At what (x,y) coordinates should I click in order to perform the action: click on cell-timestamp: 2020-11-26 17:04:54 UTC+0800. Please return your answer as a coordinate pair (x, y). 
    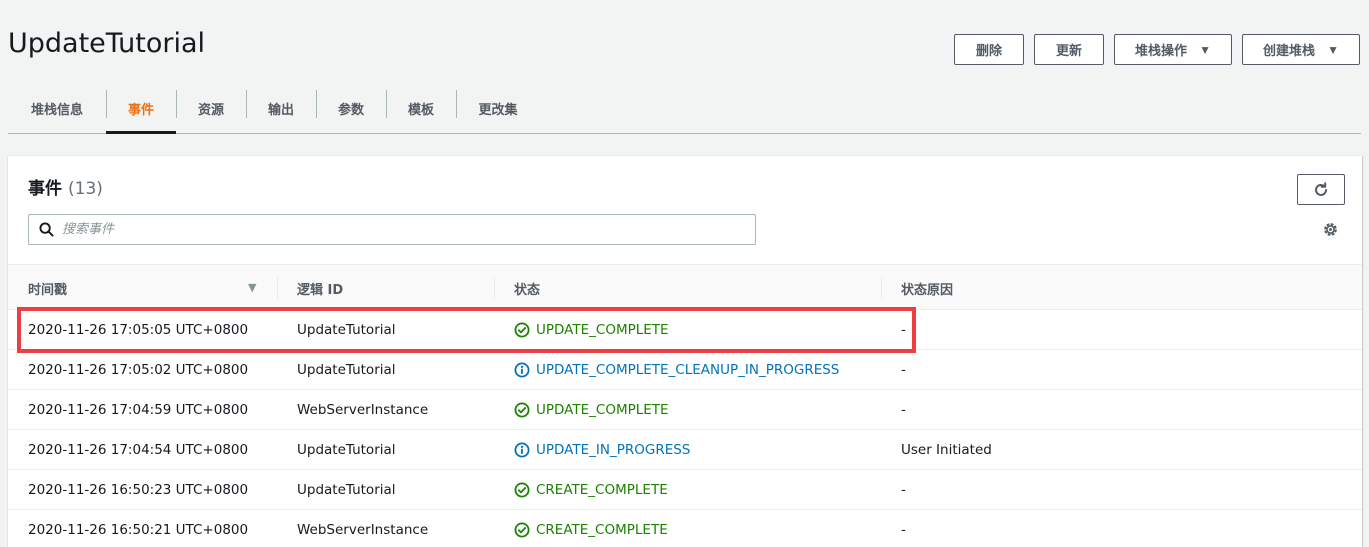
    Looking at the image, I should click on (138, 450).